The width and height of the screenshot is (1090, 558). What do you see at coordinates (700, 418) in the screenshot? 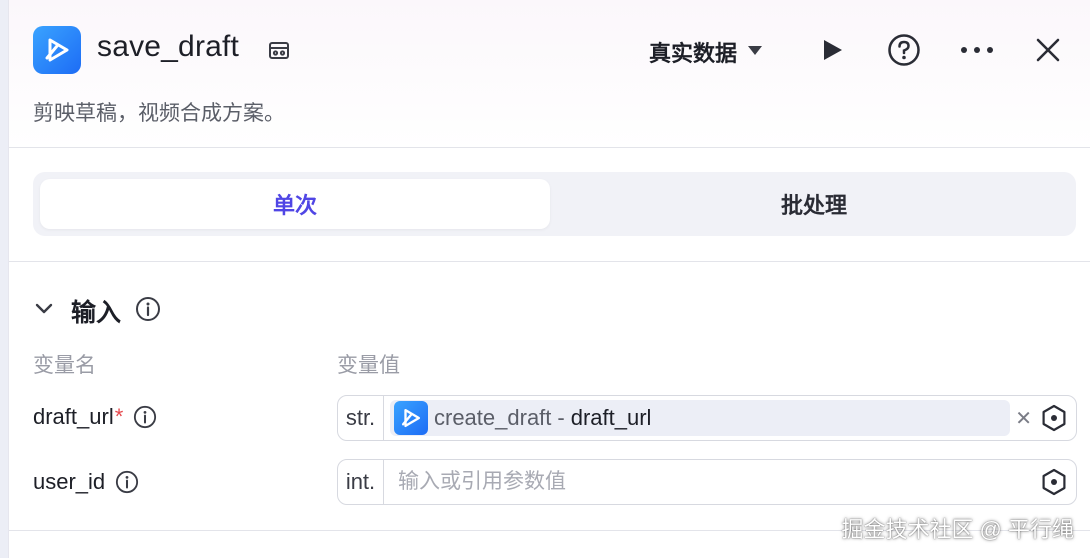
I see `reference-chip: create_draft - draft_url` at bounding box center [700, 418].